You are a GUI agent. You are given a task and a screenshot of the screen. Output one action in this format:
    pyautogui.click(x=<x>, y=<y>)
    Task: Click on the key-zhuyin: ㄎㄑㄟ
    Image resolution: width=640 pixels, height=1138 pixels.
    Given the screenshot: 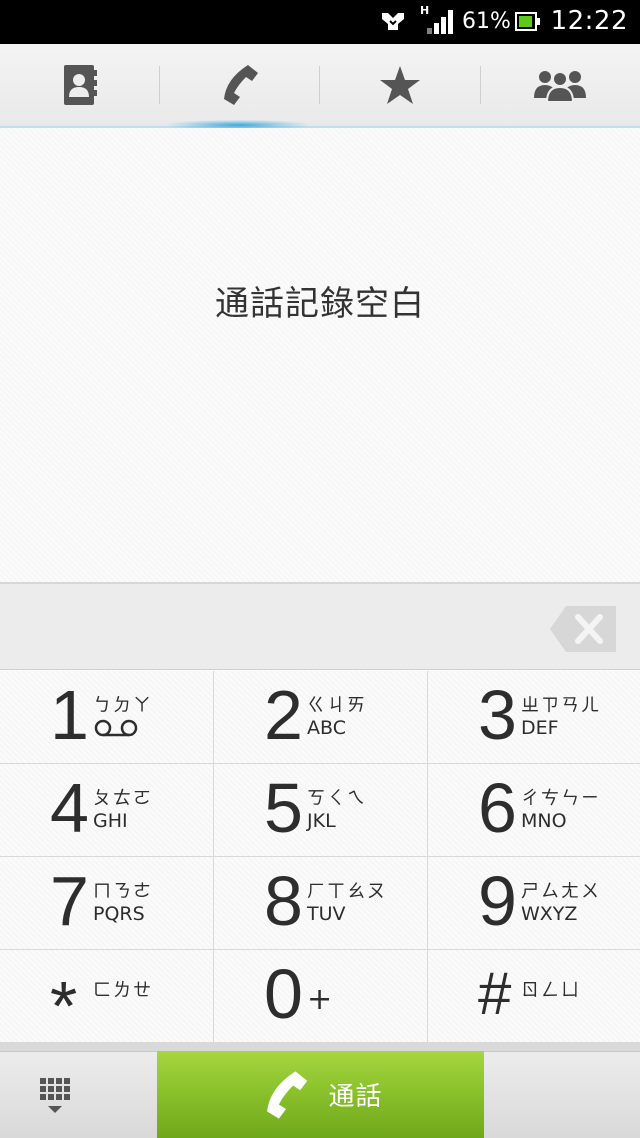 What is the action you would take?
    pyautogui.click(x=337, y=798)
    